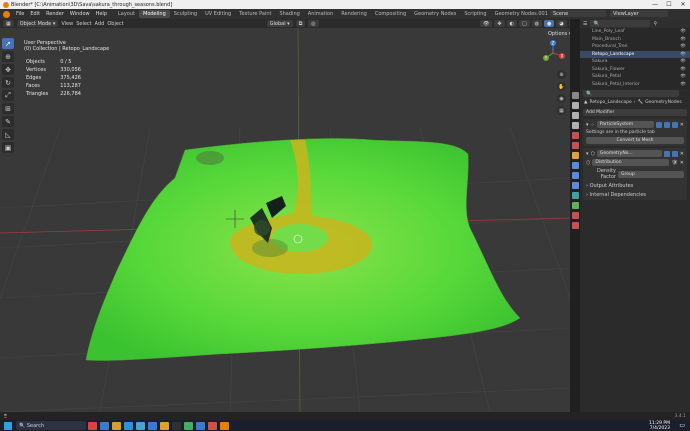 Image resolution: width=690 pixels, height=431 pixels. What do you see at coordinates (37, 23) in the screenshot?
I see `mode-selector: Object Mode ▾` at bounding box center [37, 23].